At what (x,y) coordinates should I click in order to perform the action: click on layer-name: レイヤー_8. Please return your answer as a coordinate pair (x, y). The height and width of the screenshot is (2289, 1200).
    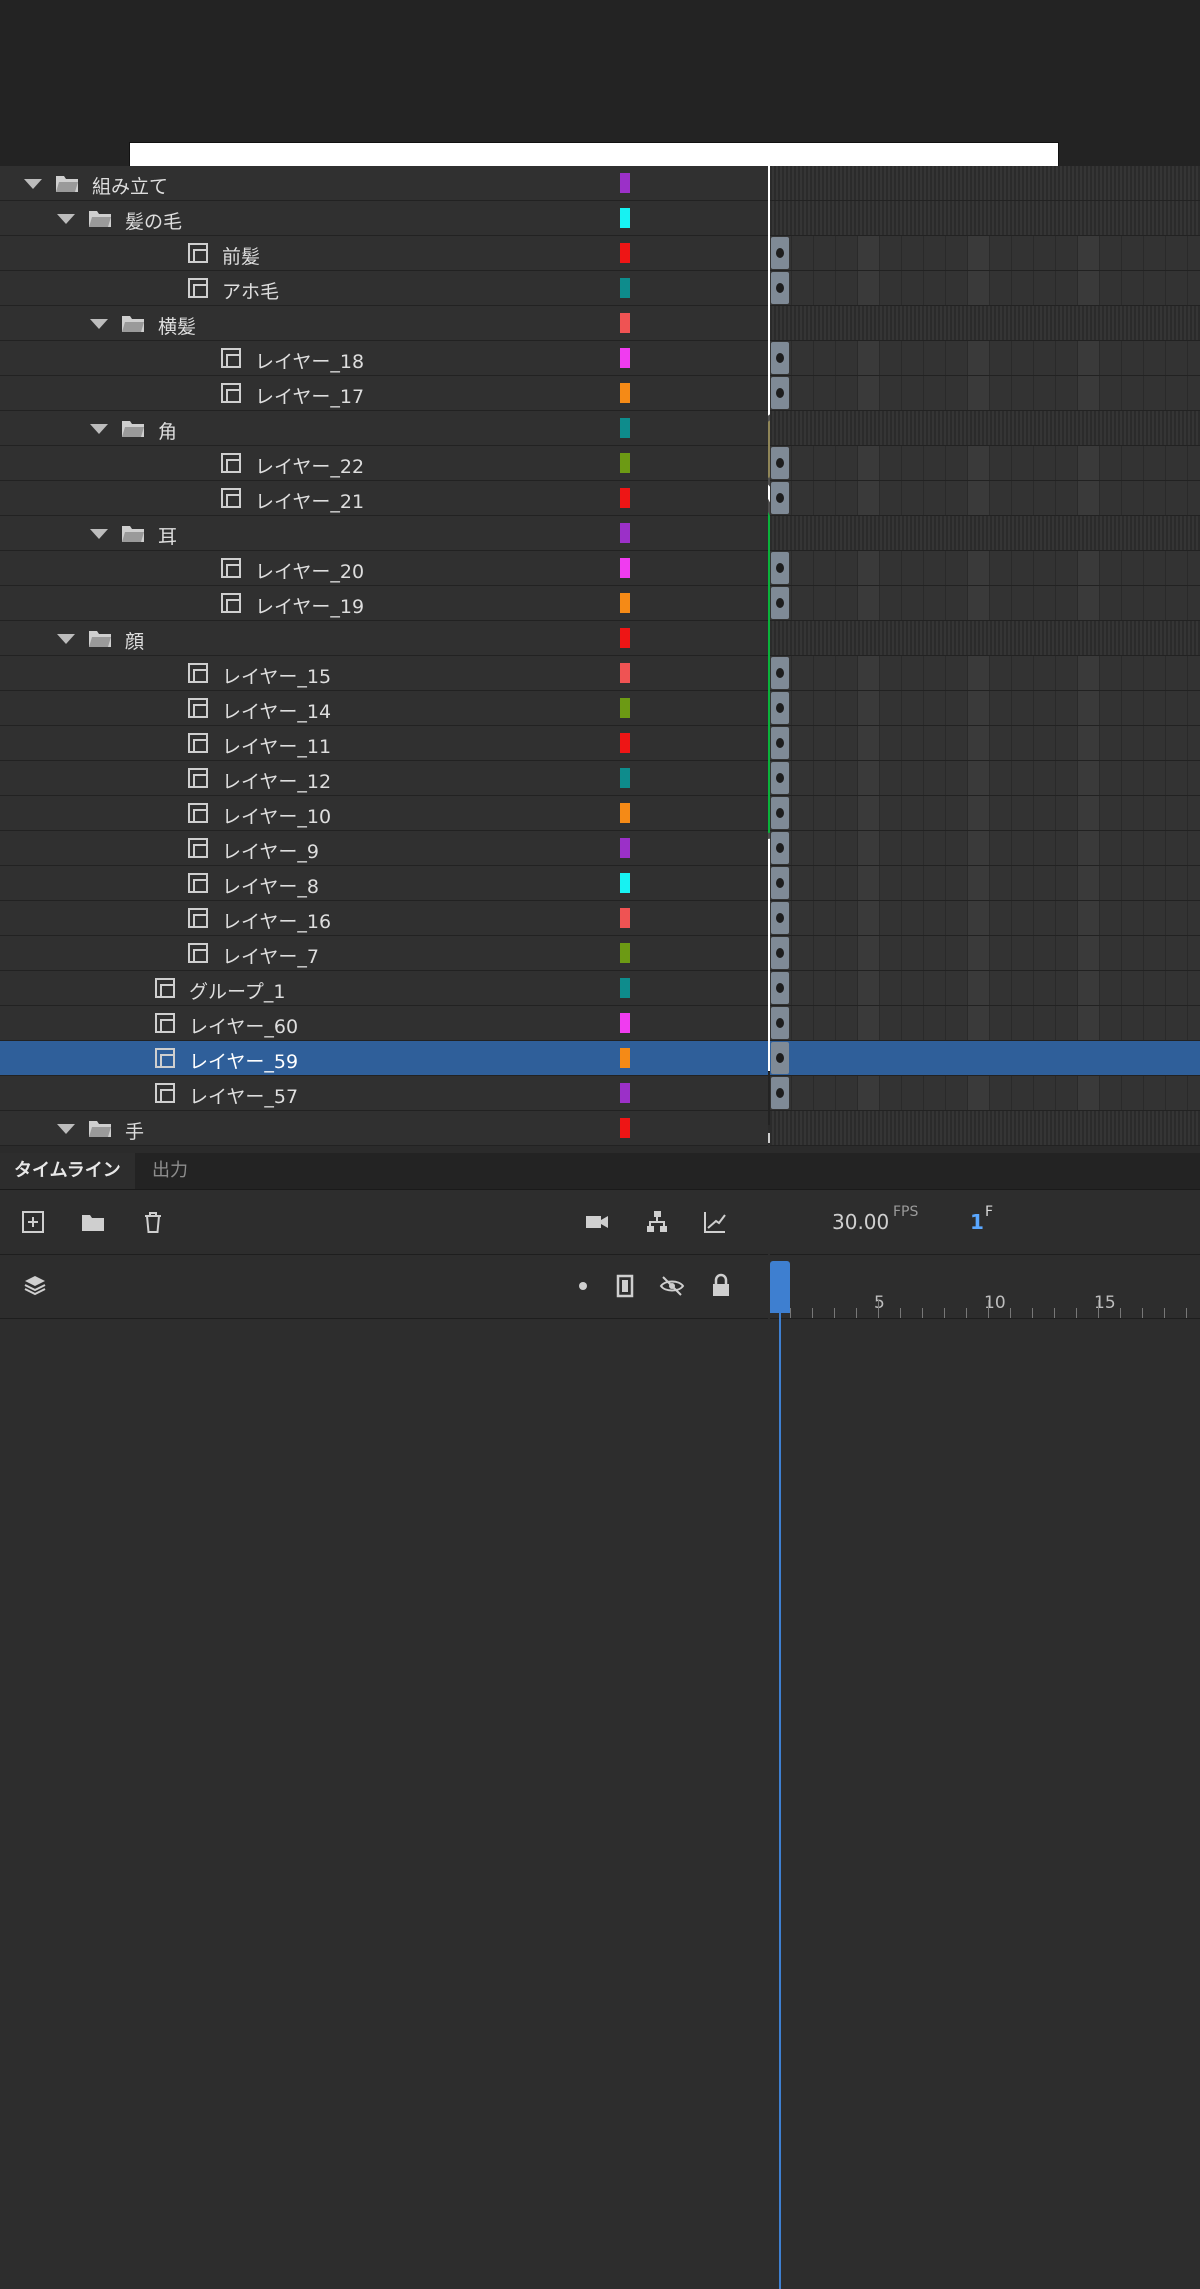
    Looking at the image, I should click on (270, 885).